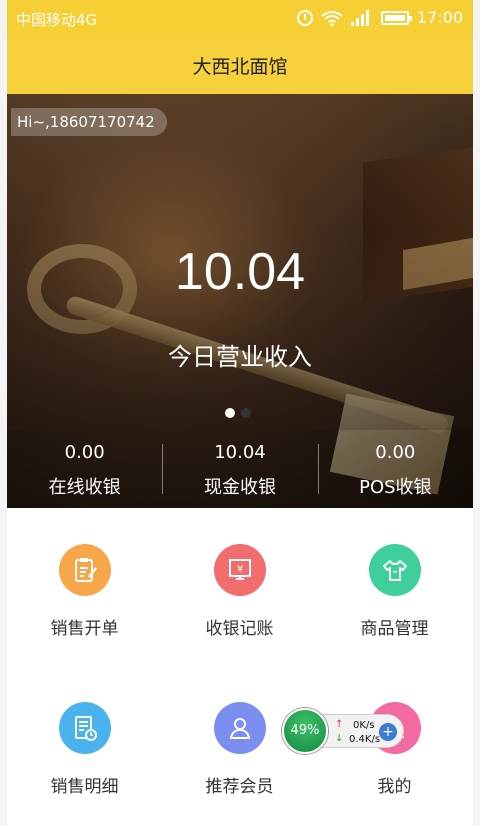 This screenshot has height=826, width=480. Describe the element at coordinates (84, 570) in the screenshot. I see `clipboard-edit-icon` at that location.